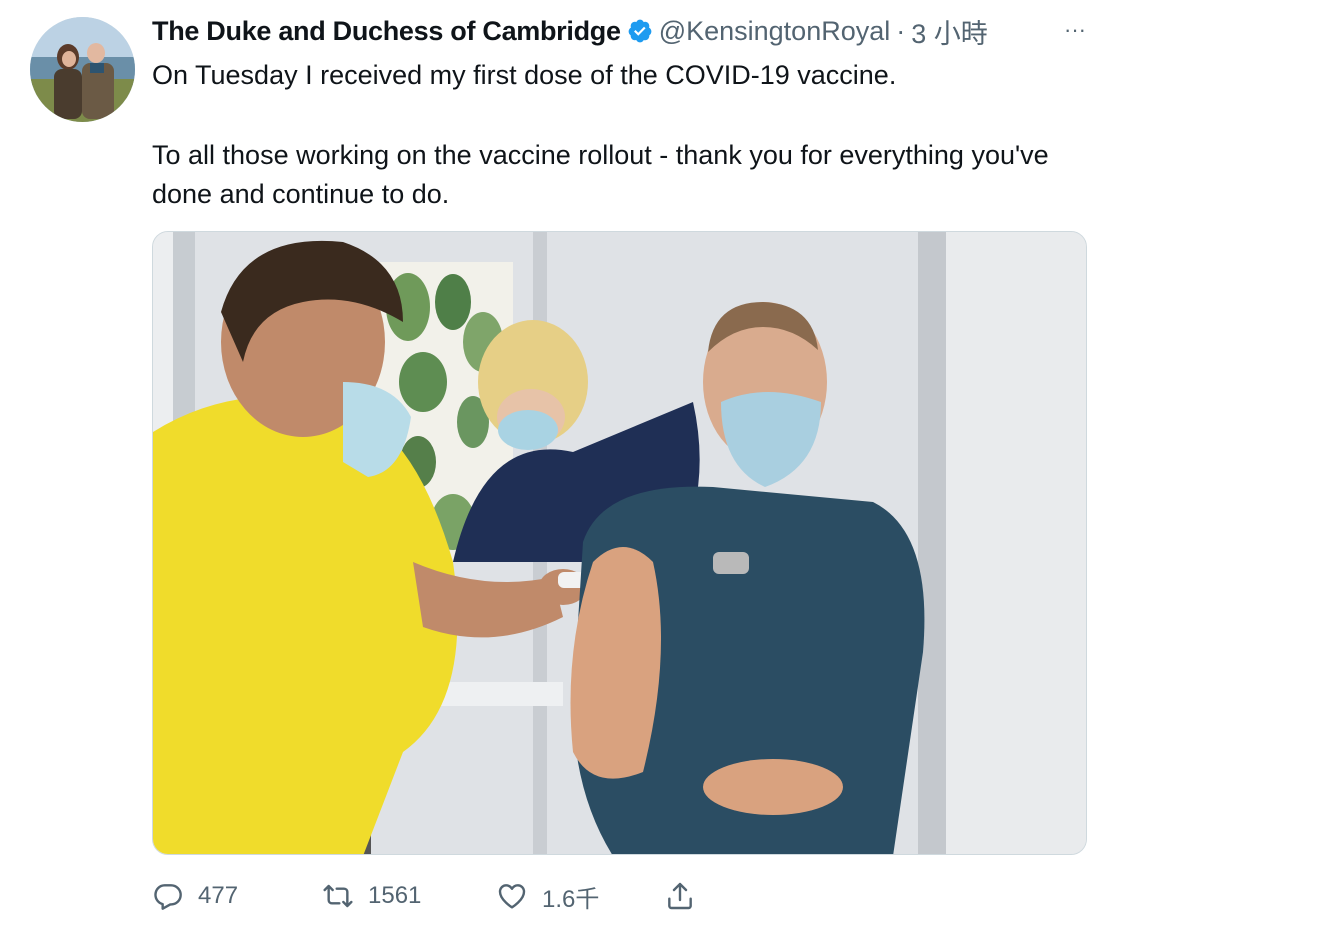 The image size is (1322, 928). What do you see at coordinates (1075, 30) in the screenshot?
I see `more-icon: ···` at bounding box center [1075, 30].